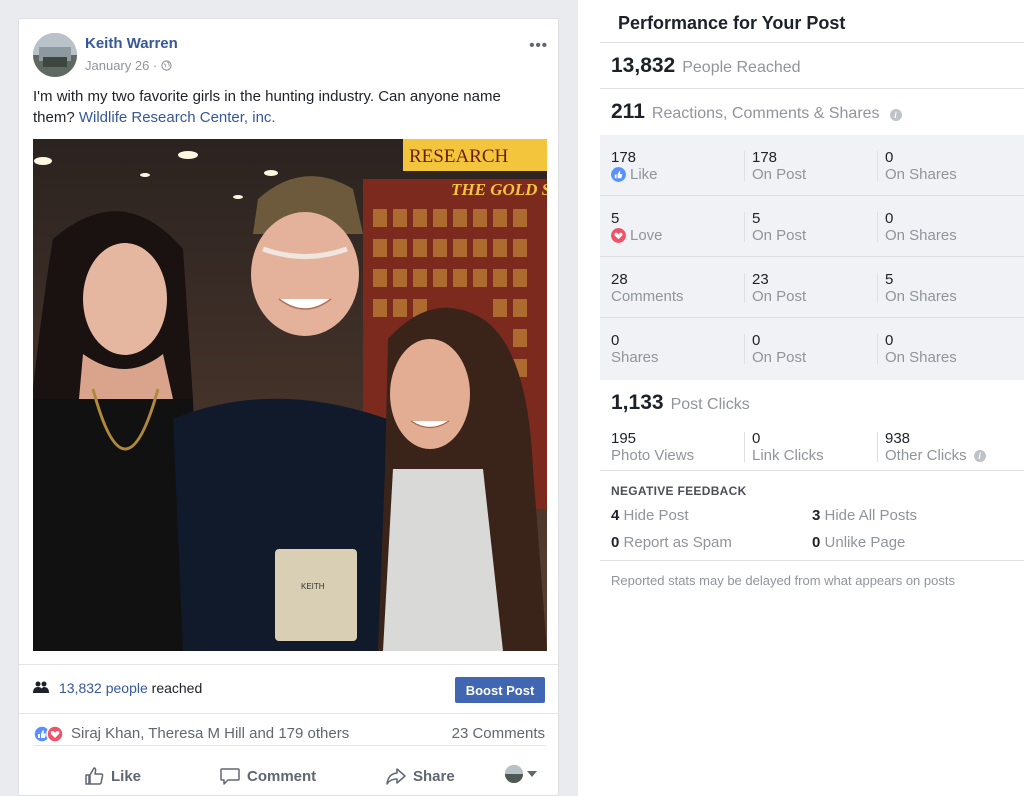 The width and height of the screenshot is (1024, 796). What do you see at coordinates (779, 349) in the screenshot?
I see `on-post-cell: 0 On Post` at bounding box center [779, 349].